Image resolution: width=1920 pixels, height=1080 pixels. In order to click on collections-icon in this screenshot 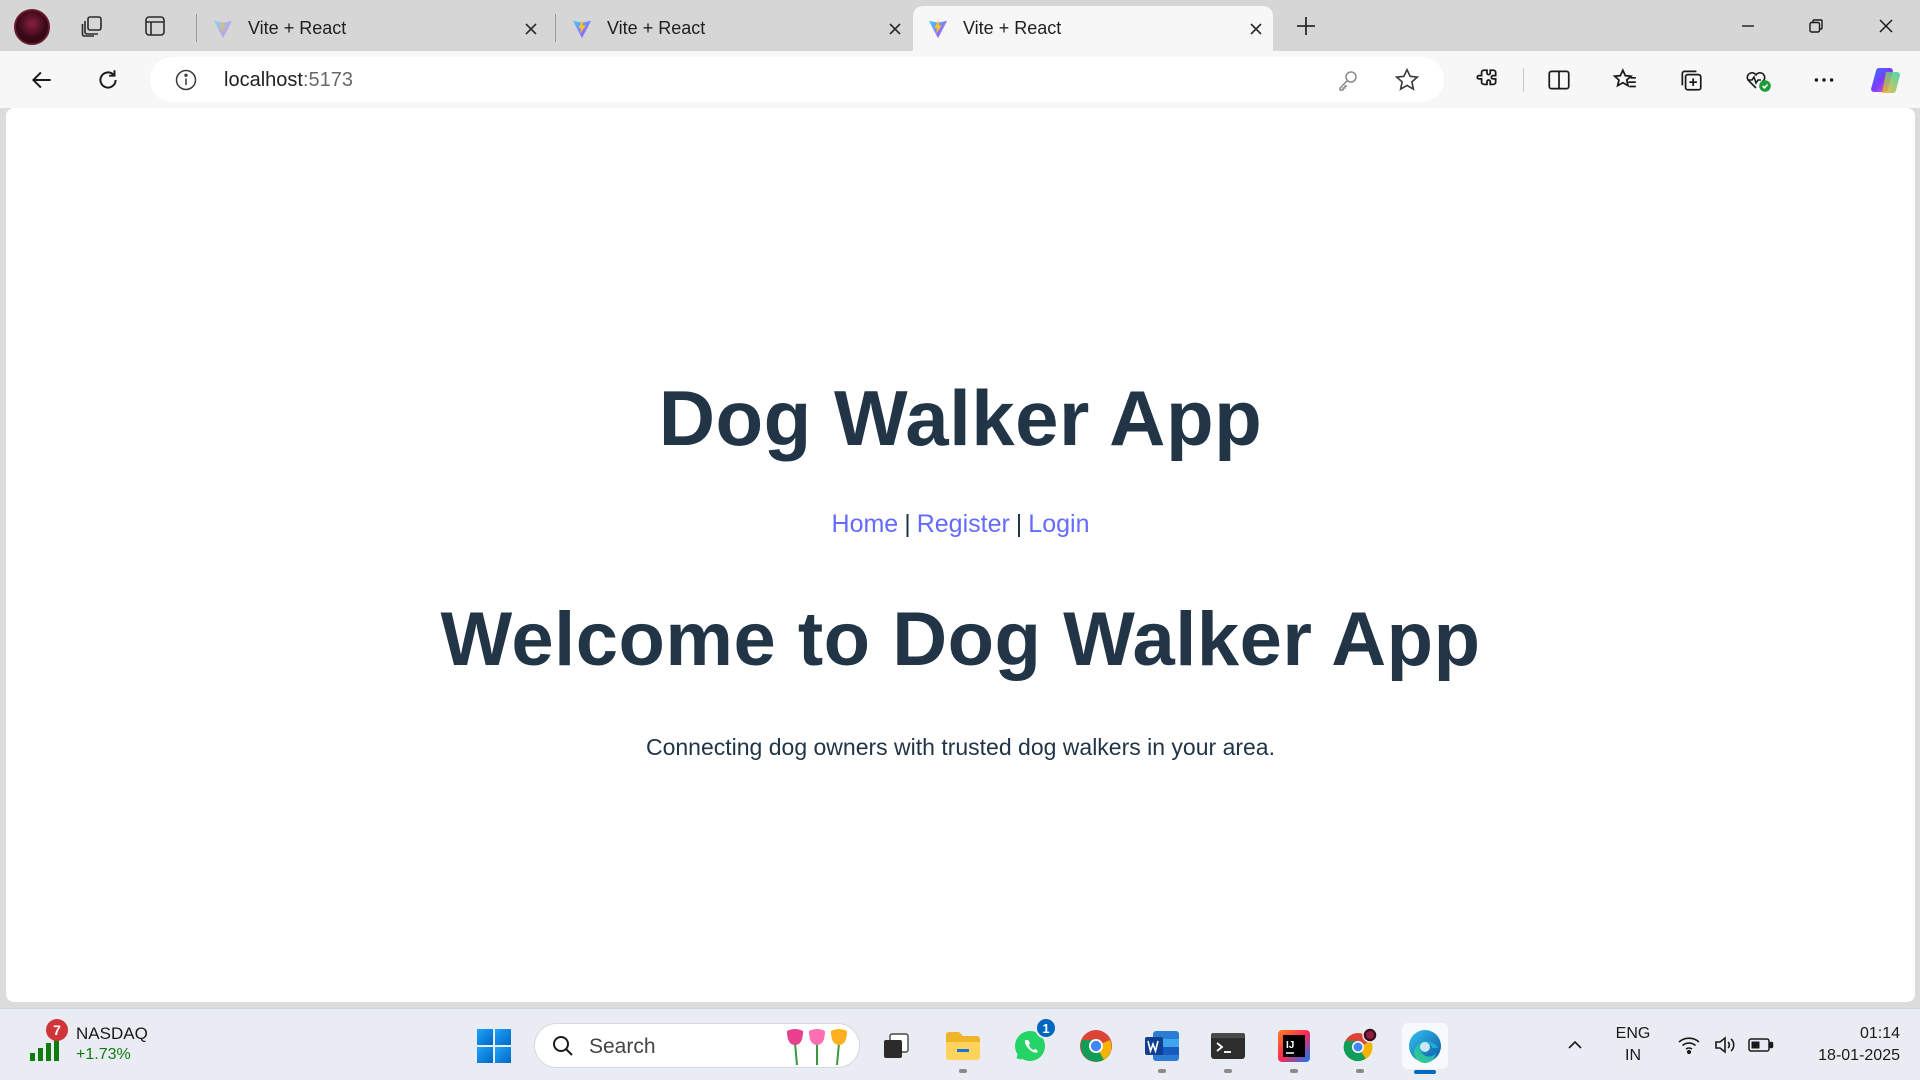, I will do `click(1691, 80)`.